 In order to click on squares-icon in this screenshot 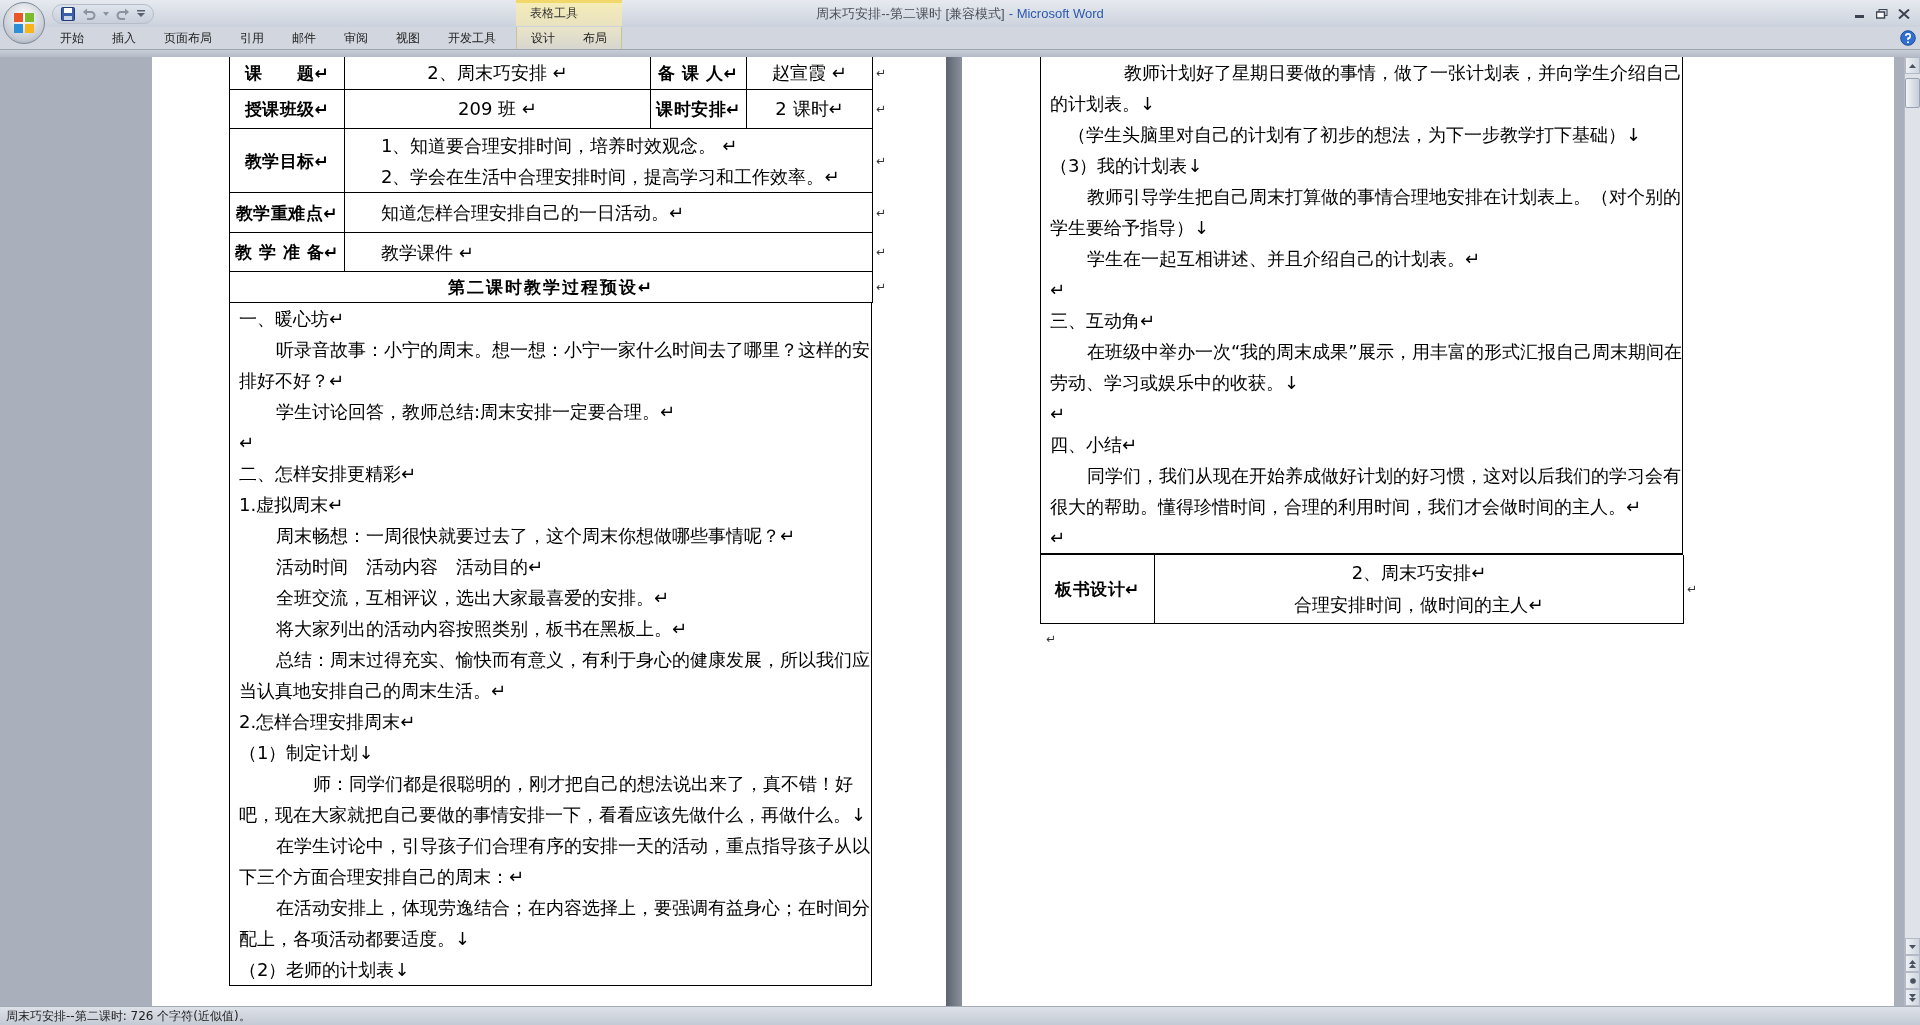, I will do `click(24, 23)`.